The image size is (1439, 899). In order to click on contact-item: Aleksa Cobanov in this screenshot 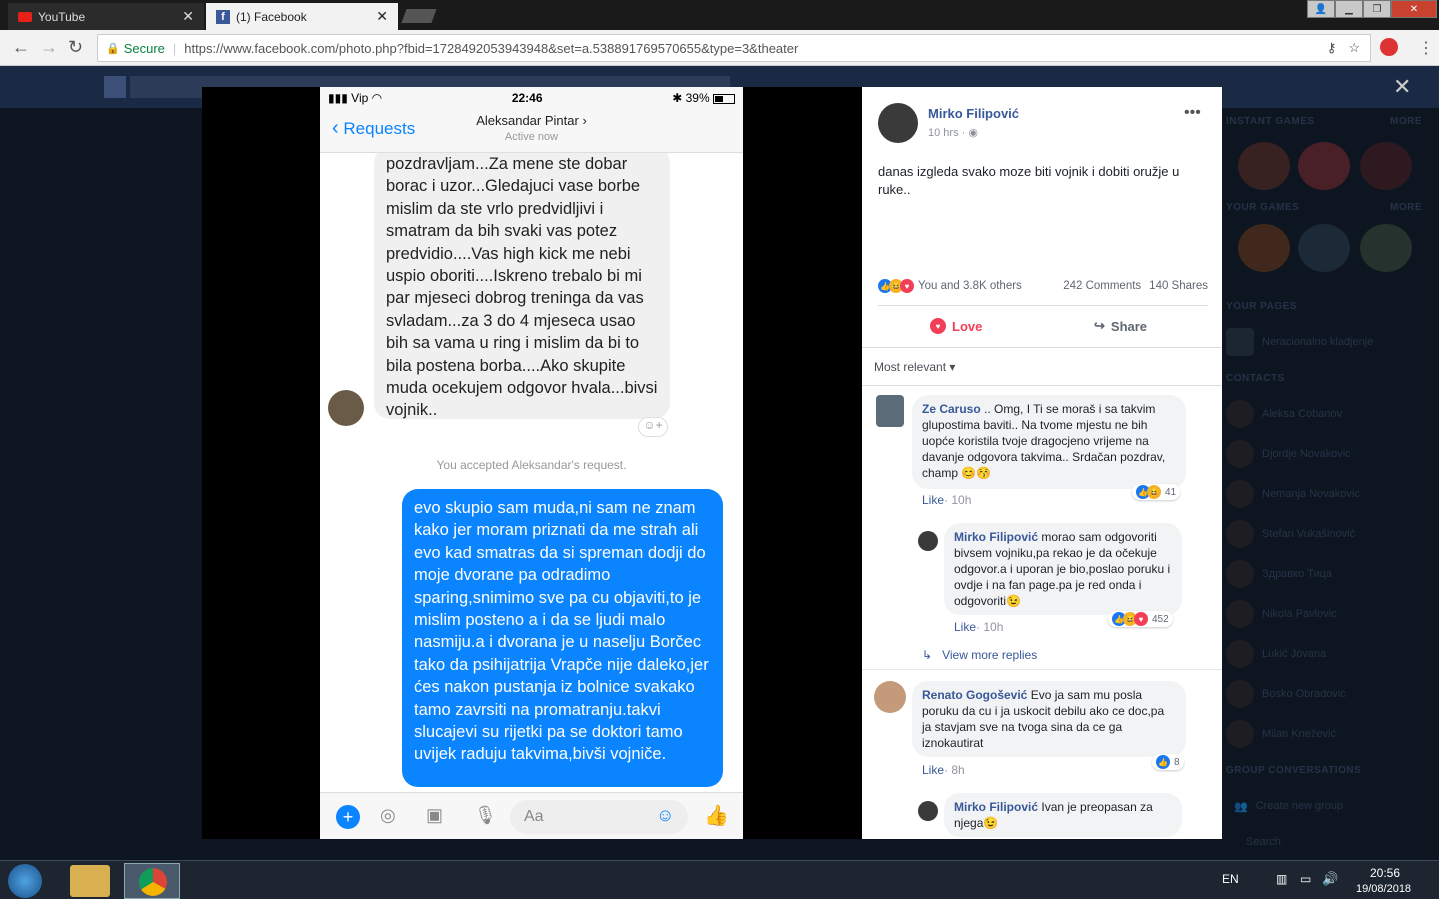, I will do `click(1293, 414)`.